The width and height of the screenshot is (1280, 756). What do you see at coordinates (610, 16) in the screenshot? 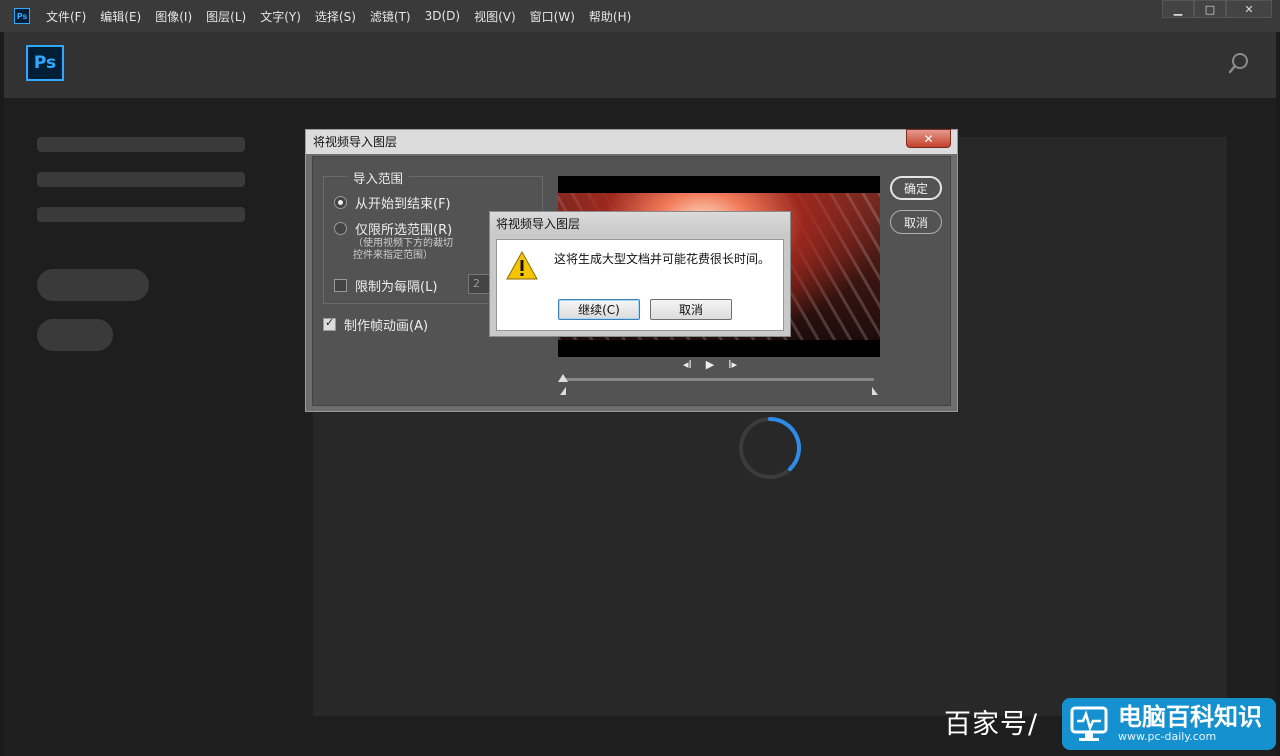
I see `menu-help: 帮助(H)` at bounding box center [610, 16].